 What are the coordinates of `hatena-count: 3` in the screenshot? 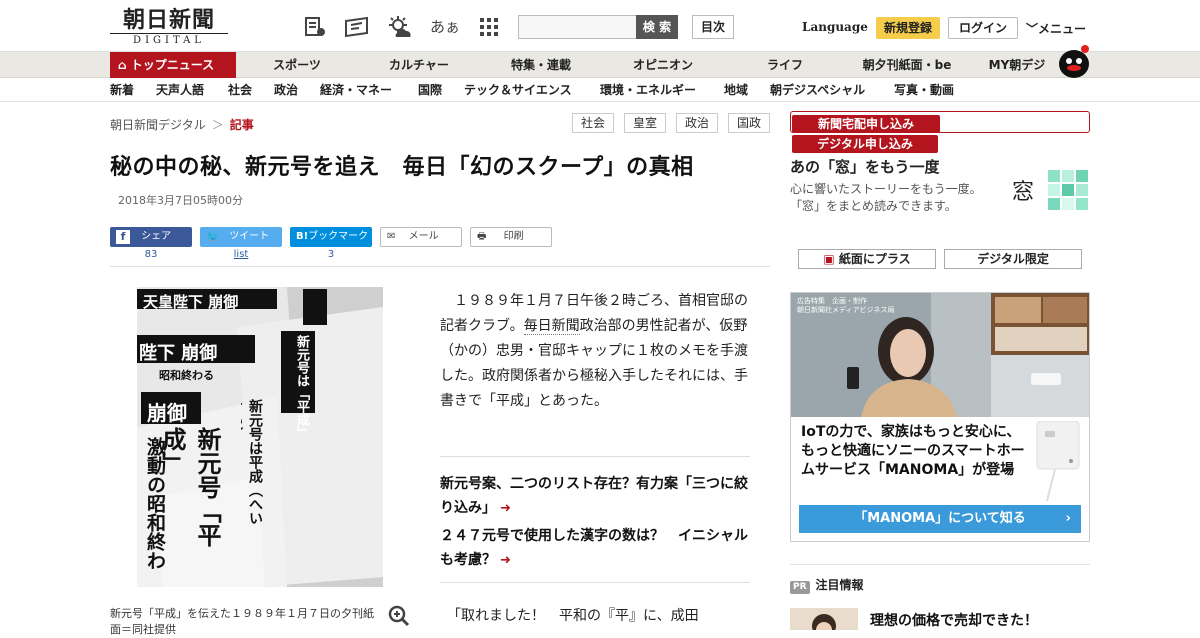 It's located at (331, 254).